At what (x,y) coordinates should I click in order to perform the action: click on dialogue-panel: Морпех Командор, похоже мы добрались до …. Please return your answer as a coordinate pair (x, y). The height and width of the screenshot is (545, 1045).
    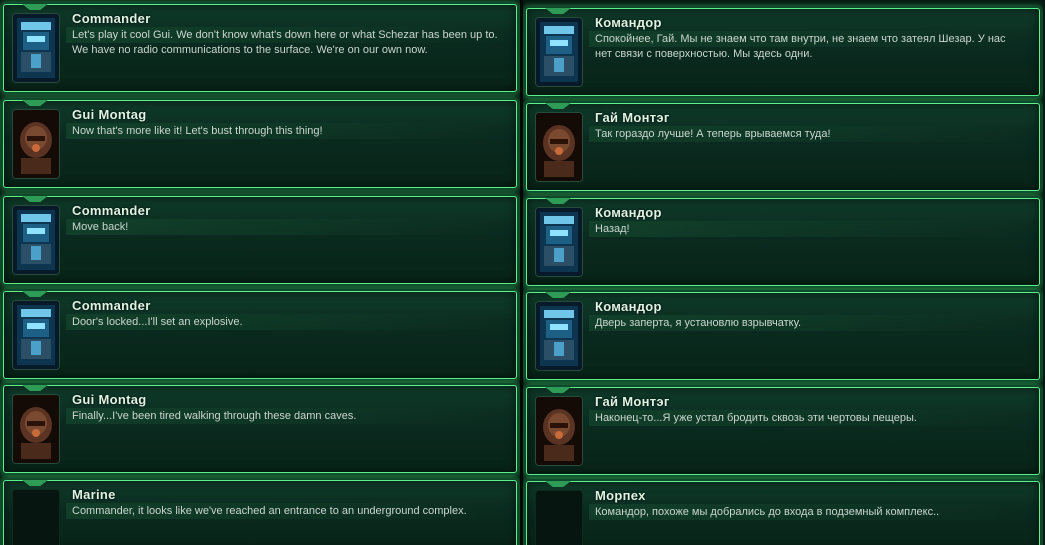
    Looking at the image, I should click on (783, 513).